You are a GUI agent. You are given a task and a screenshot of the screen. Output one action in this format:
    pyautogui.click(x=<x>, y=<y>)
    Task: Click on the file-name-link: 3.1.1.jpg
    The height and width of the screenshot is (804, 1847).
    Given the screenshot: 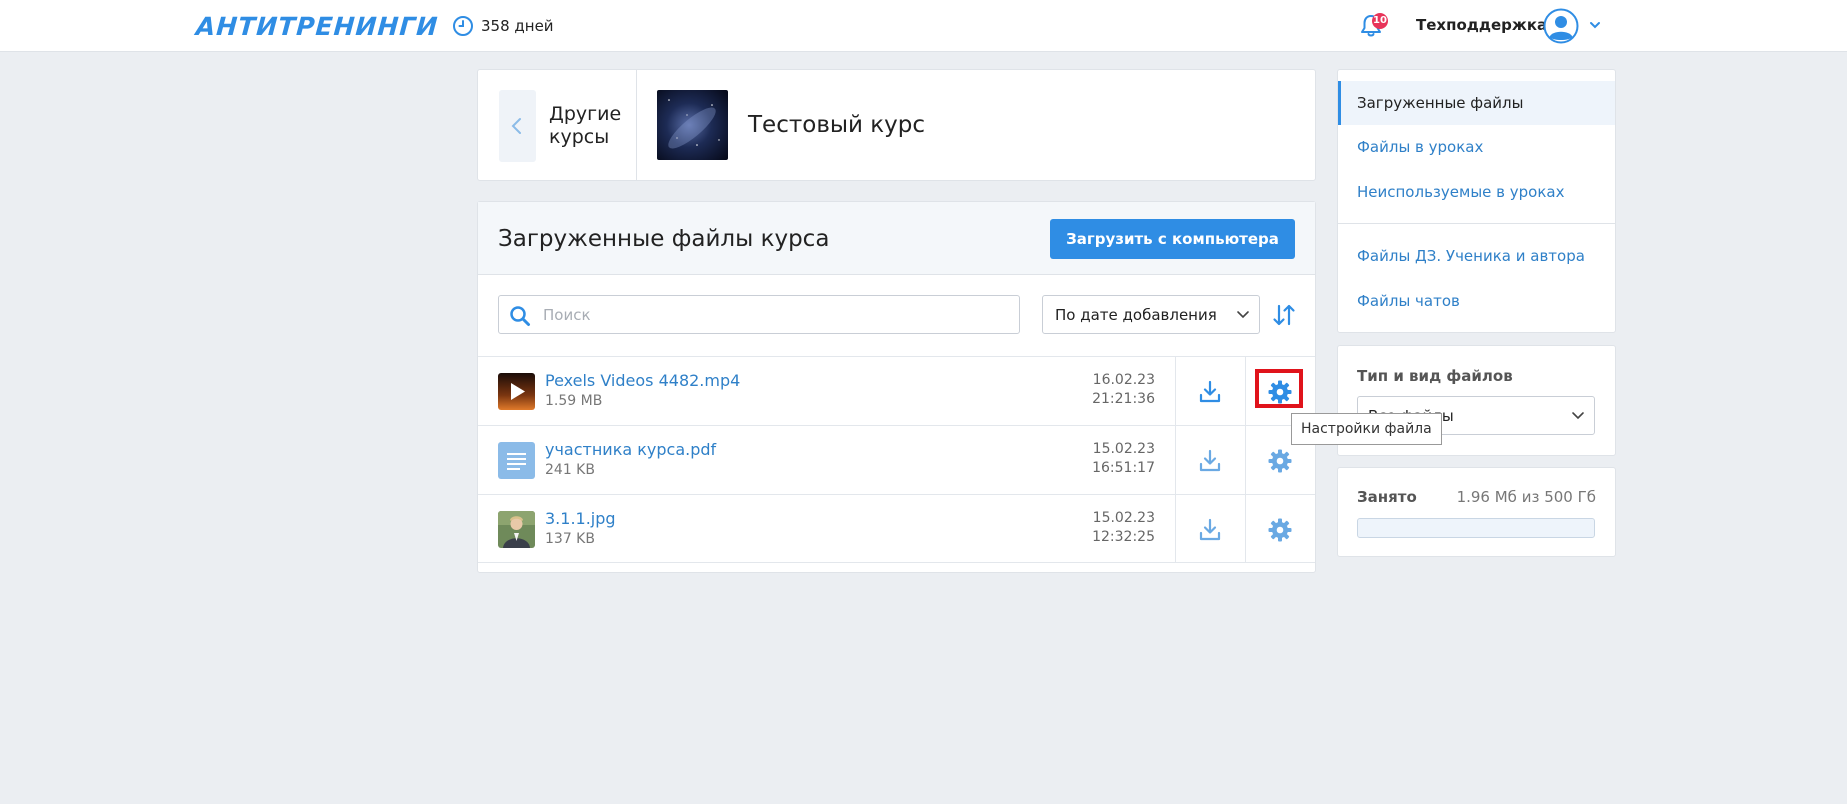 What is the action you would take?
    pyautogui.click(x=580, y=518)
    